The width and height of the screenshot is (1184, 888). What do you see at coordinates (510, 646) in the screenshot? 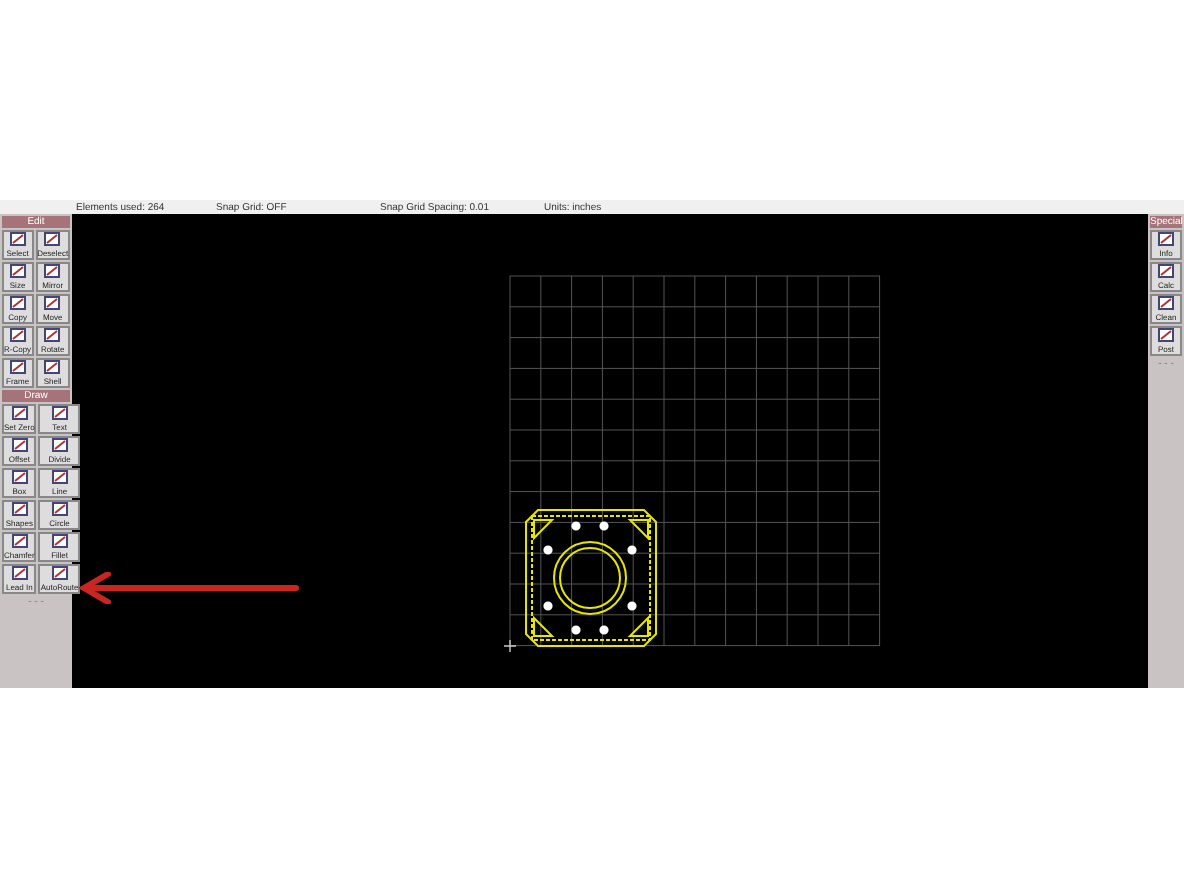
I see `crosshair-icon` at bounding box center [510, 646].